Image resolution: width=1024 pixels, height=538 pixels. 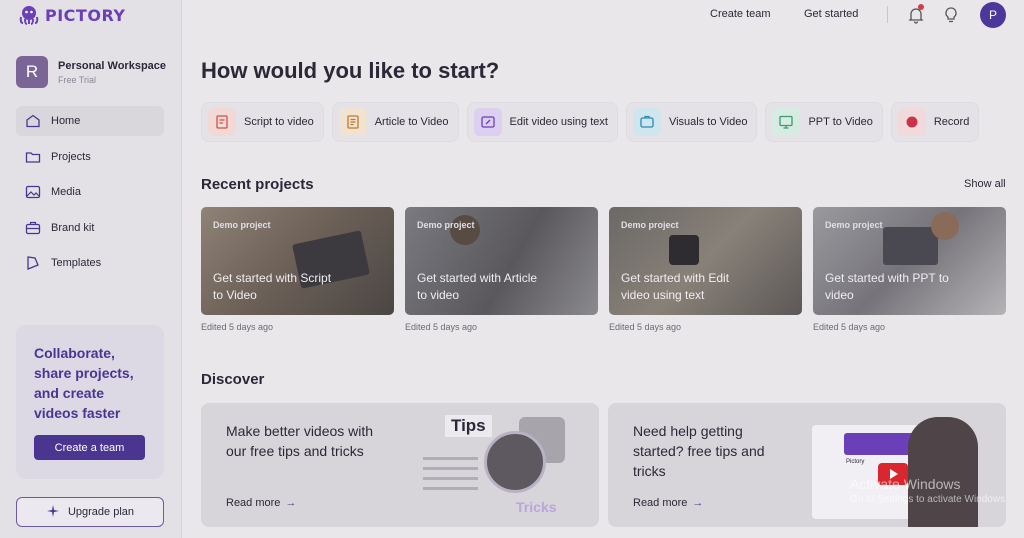 I want to click on edit-video-using-text-button: Edit video using text, so click(x=542, y=122).